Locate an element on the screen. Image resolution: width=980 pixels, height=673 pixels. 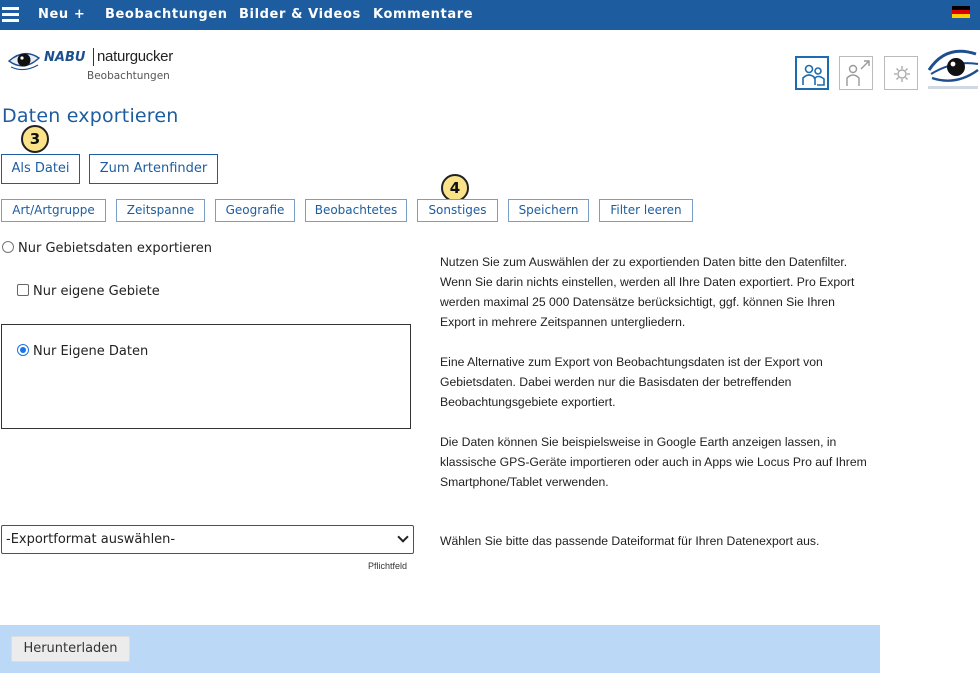
logo-divider is located at coordinates (93, 57).